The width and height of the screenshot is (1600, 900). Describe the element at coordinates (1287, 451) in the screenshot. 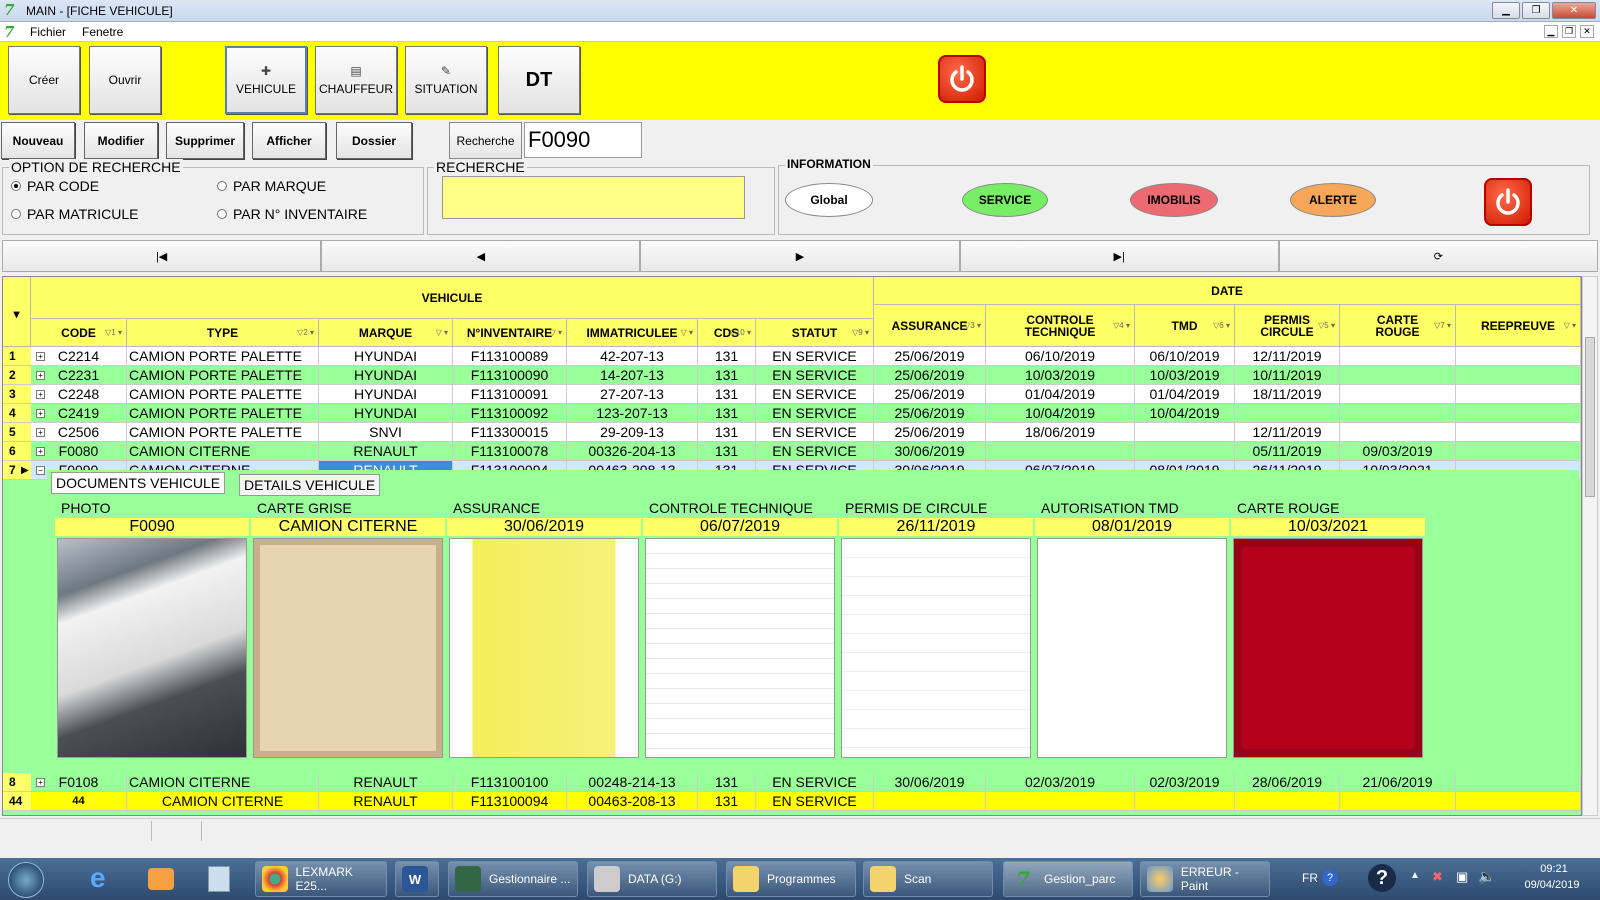

I see `cell-permis: 05/11/2019` at that location.